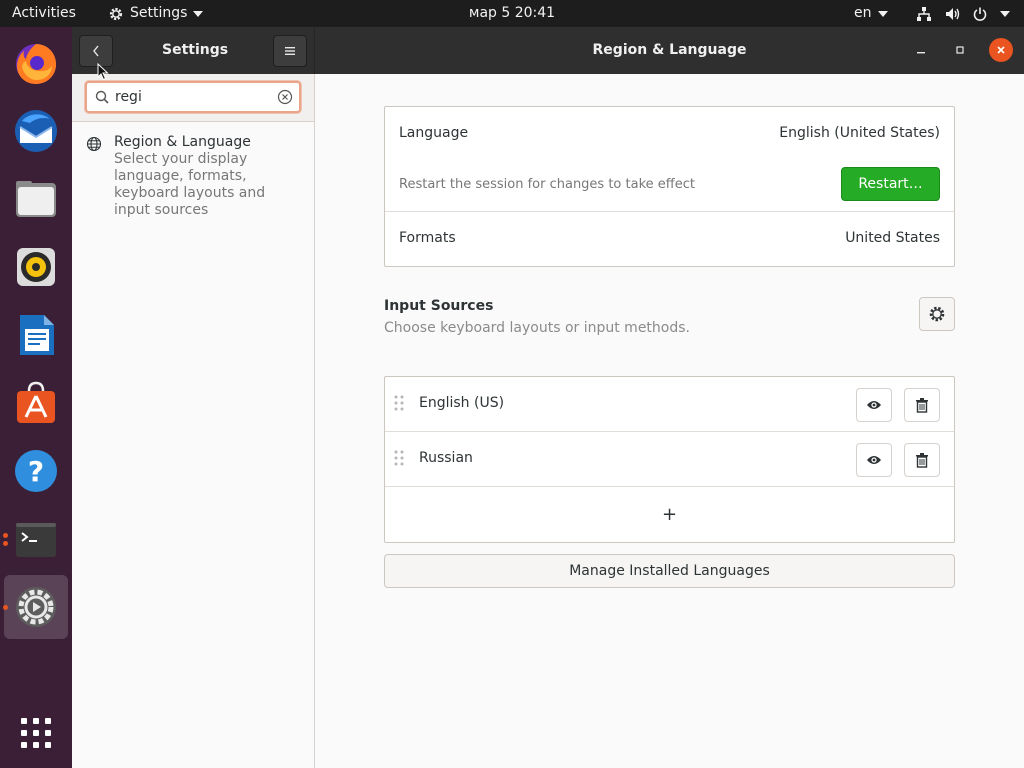 The height and width of the screenshot is (768, 1024). What do you see at coordinates (439, 306) in the screenshot?
I see `input-sources-title: Input Sources` at bounding box center [439, 306].